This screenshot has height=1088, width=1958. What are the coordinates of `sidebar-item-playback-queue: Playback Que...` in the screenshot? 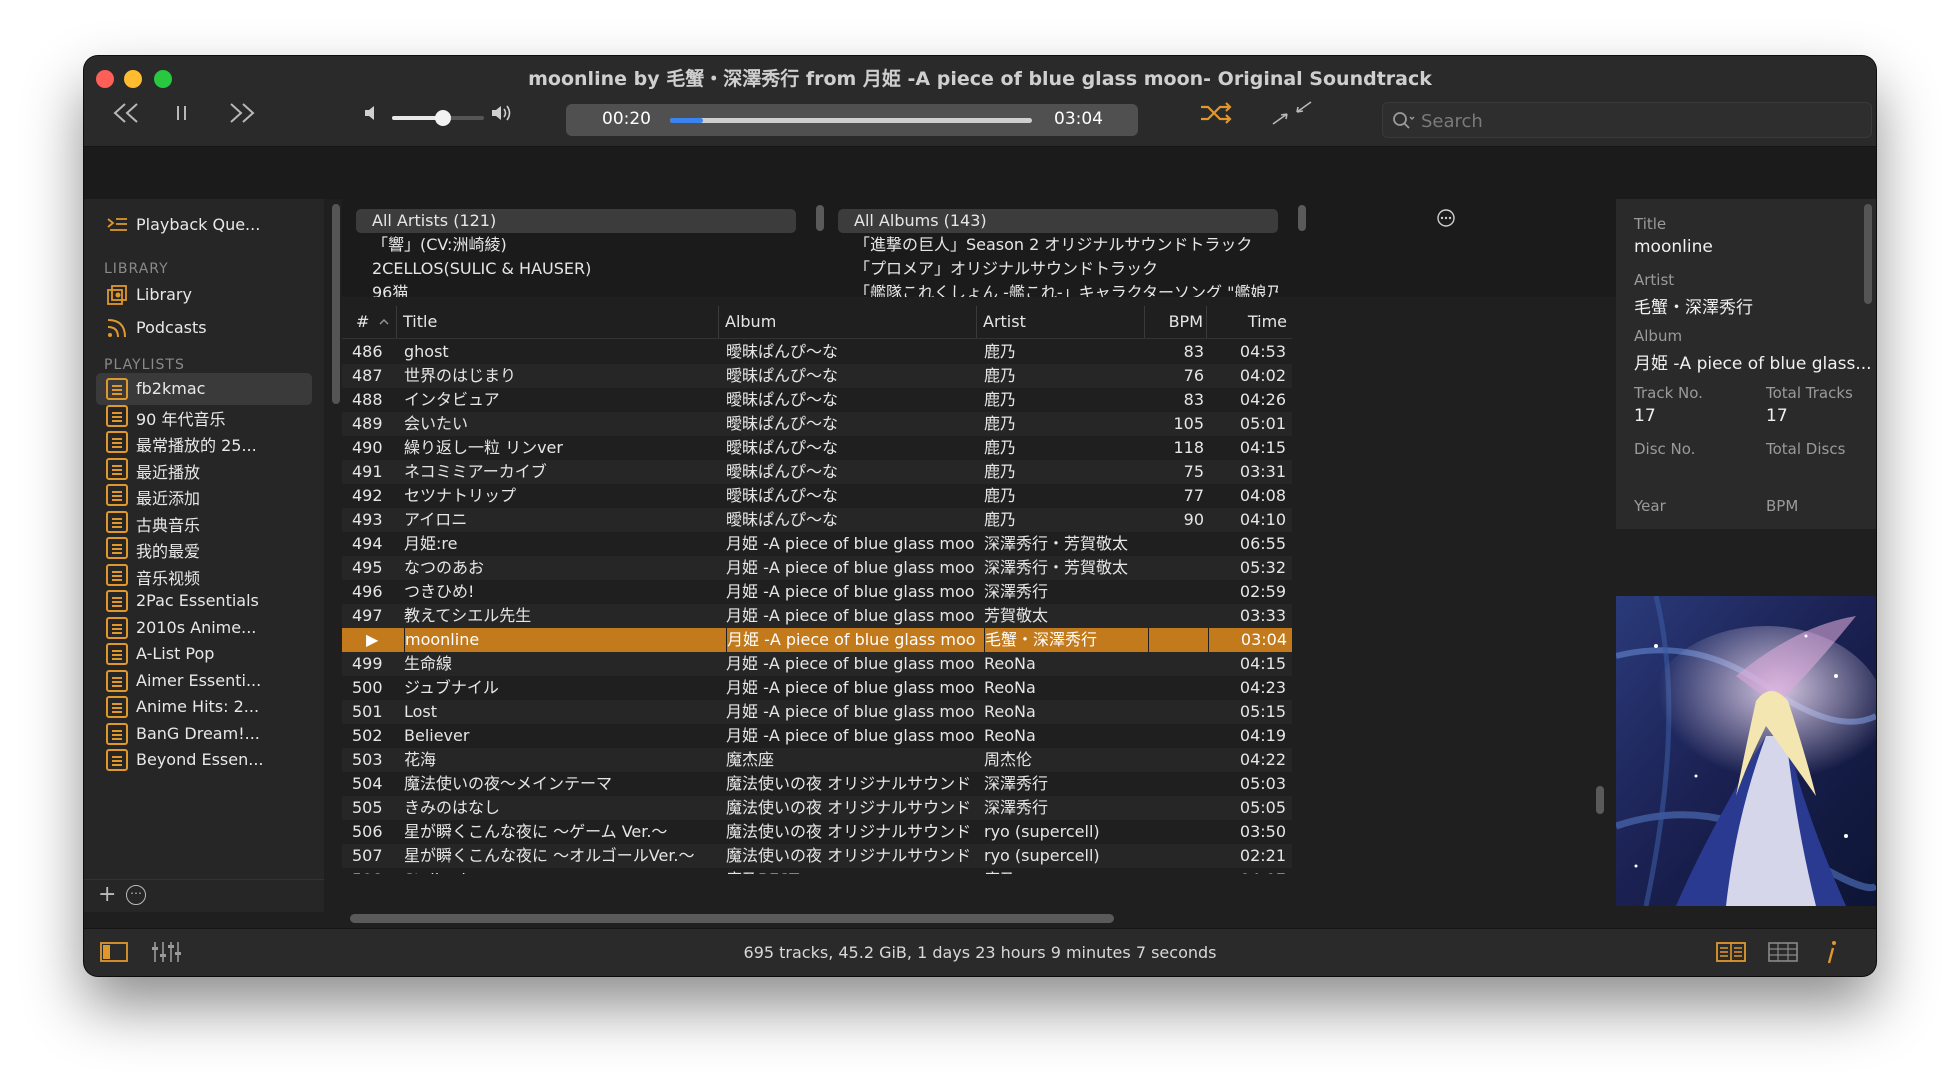 It's located at (204, 225).